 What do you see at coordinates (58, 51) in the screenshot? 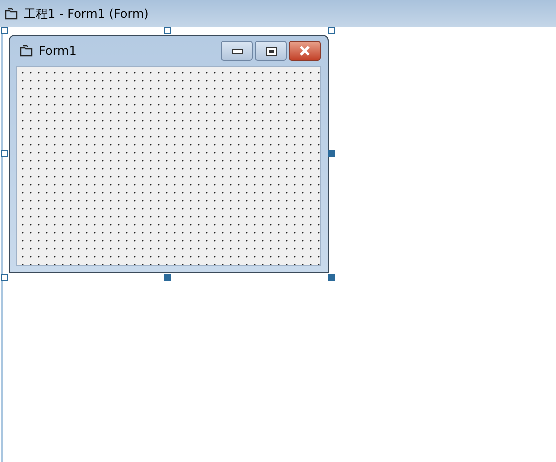
I see `form-title: Form1` at bounding box center [58, 51].